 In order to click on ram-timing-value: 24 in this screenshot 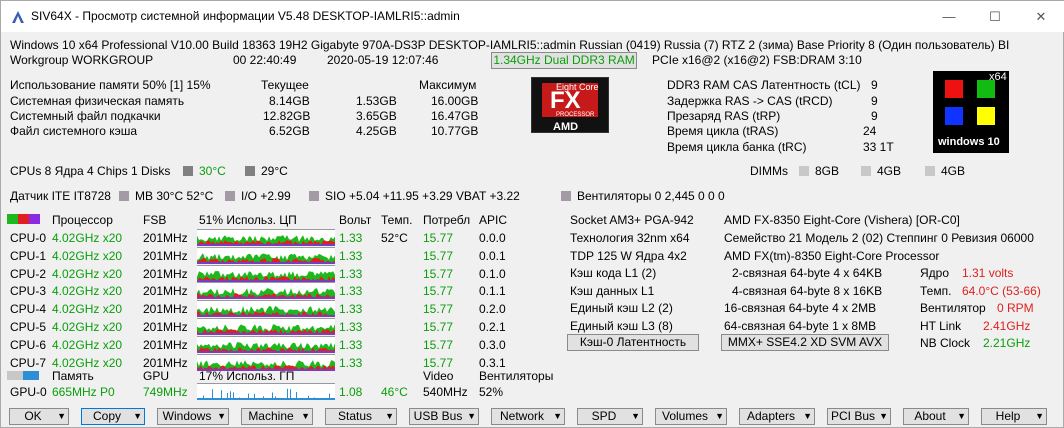, I will do `click(870, 131)`.